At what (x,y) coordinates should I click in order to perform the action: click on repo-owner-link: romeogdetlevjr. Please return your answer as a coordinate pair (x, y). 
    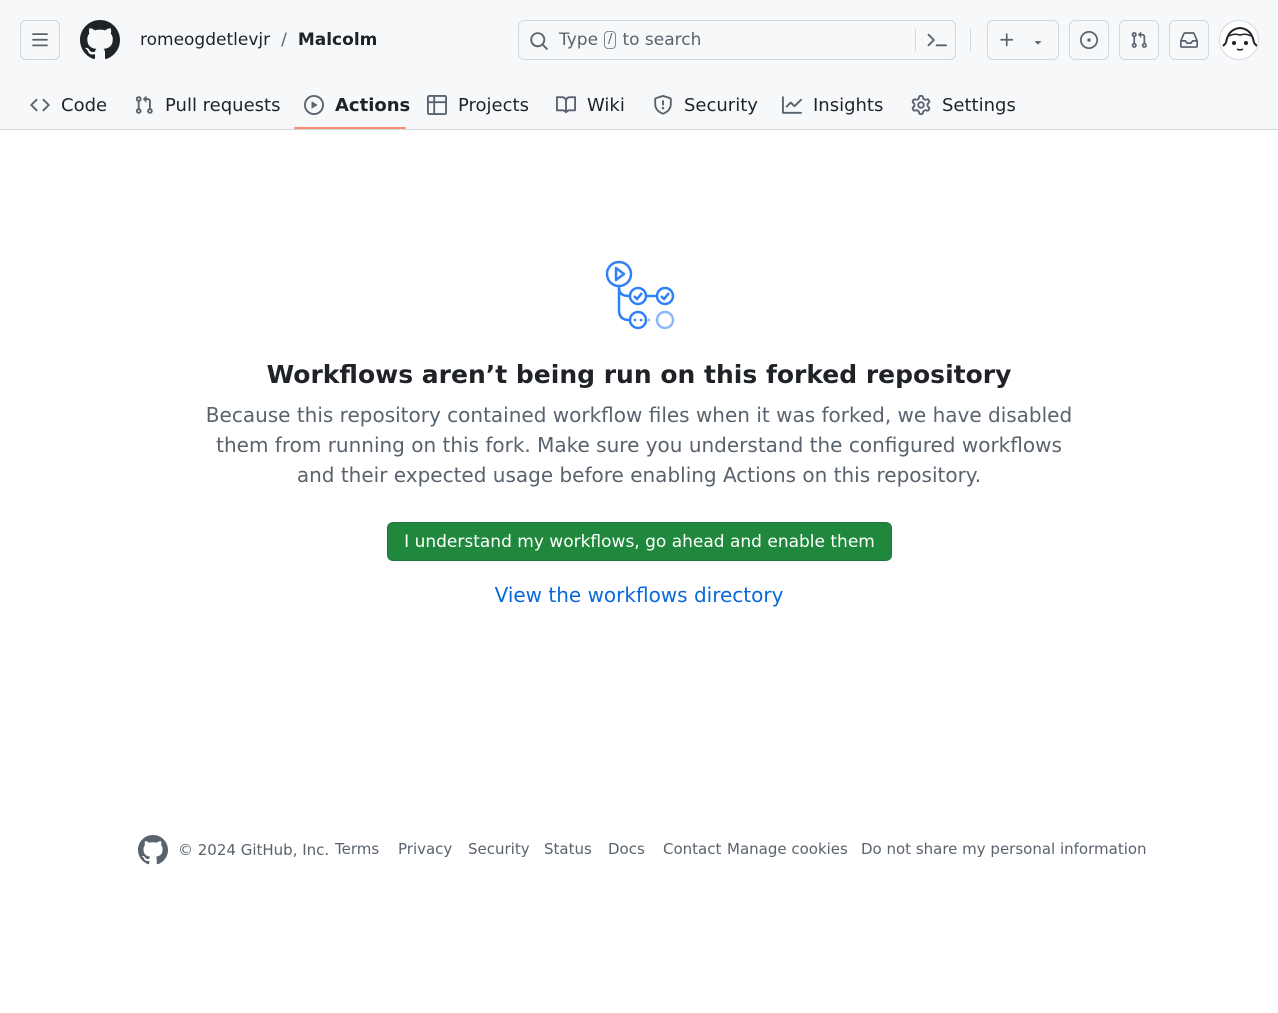
    Looking at the image, I should click on (205, 40).